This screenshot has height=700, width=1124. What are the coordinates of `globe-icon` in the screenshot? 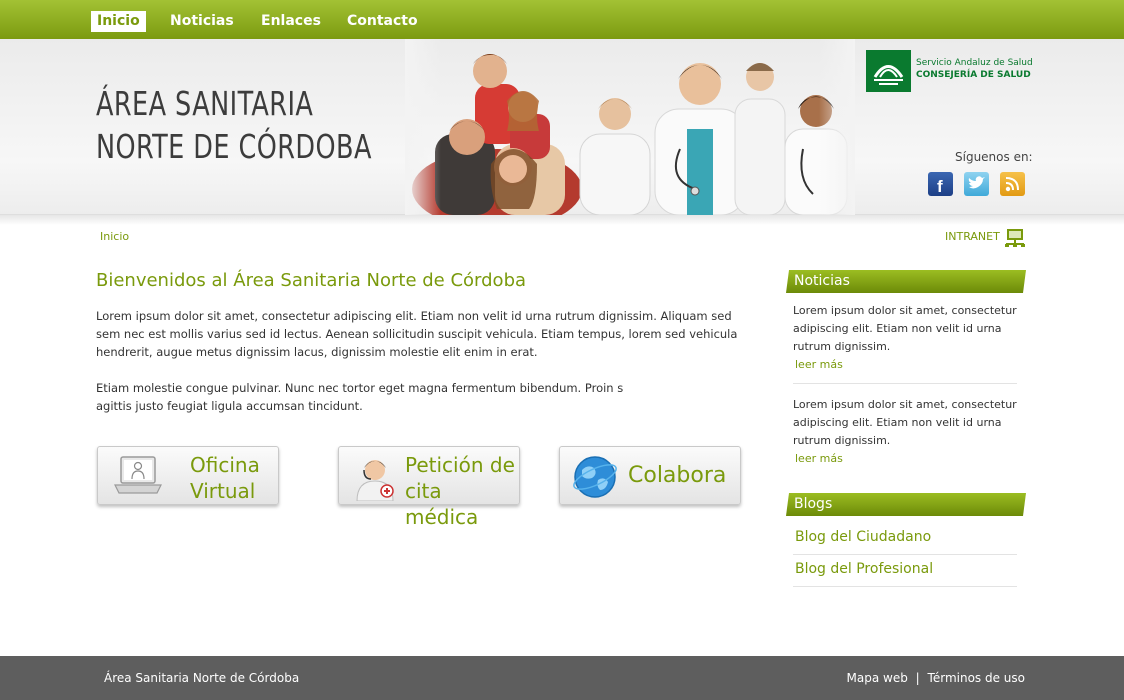 It's located at (595, 477).